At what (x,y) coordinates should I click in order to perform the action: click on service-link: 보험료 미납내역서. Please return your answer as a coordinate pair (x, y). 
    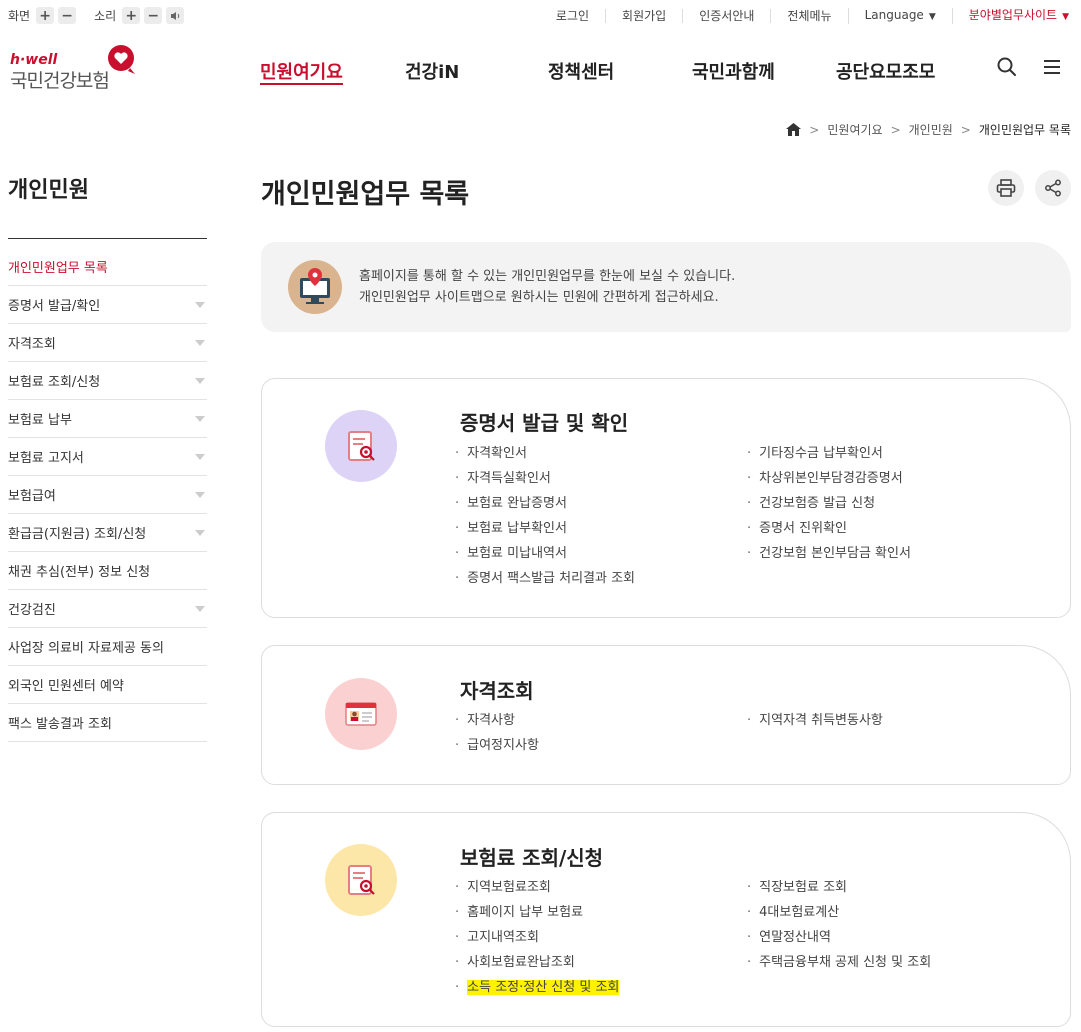
    Looking at the image, I should click on (545, 553).